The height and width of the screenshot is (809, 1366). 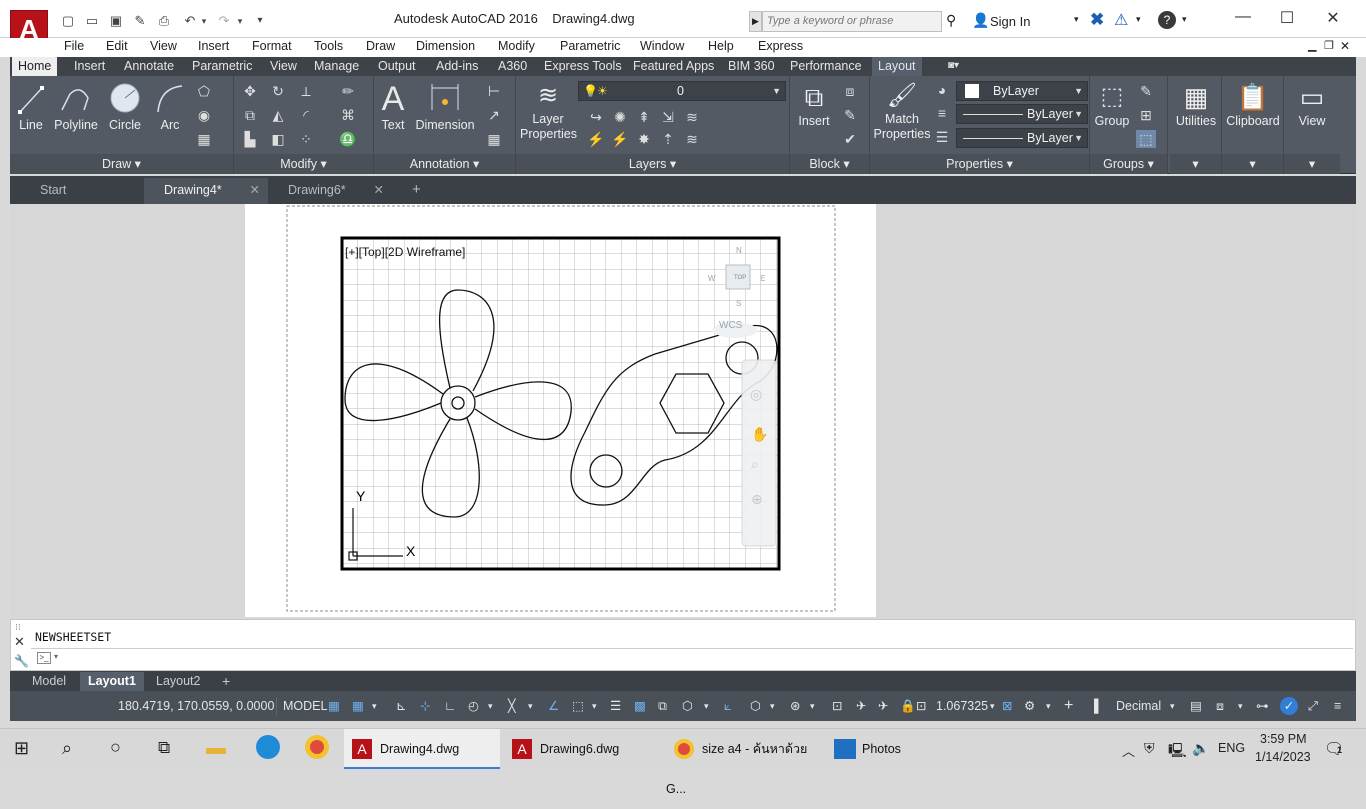 I want to click on viewcube-south-label: S, so click(x=738, y=303).